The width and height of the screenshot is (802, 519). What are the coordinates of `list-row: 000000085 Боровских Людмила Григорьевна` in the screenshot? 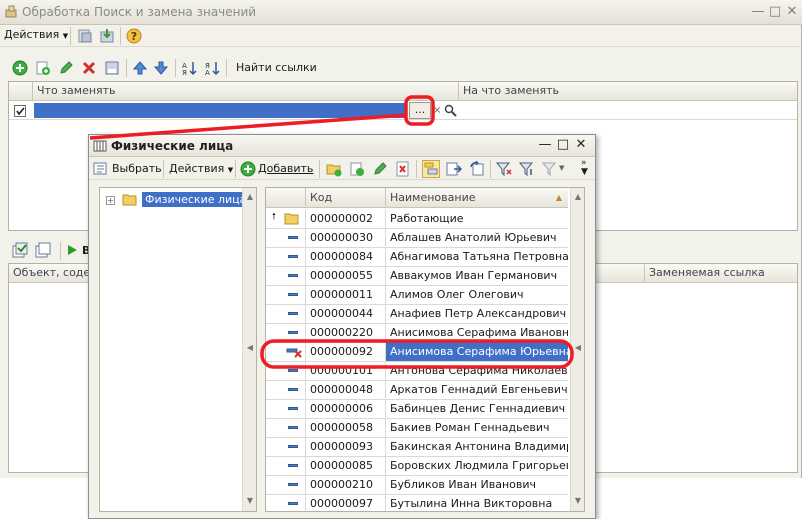 It's located at (417, 466).